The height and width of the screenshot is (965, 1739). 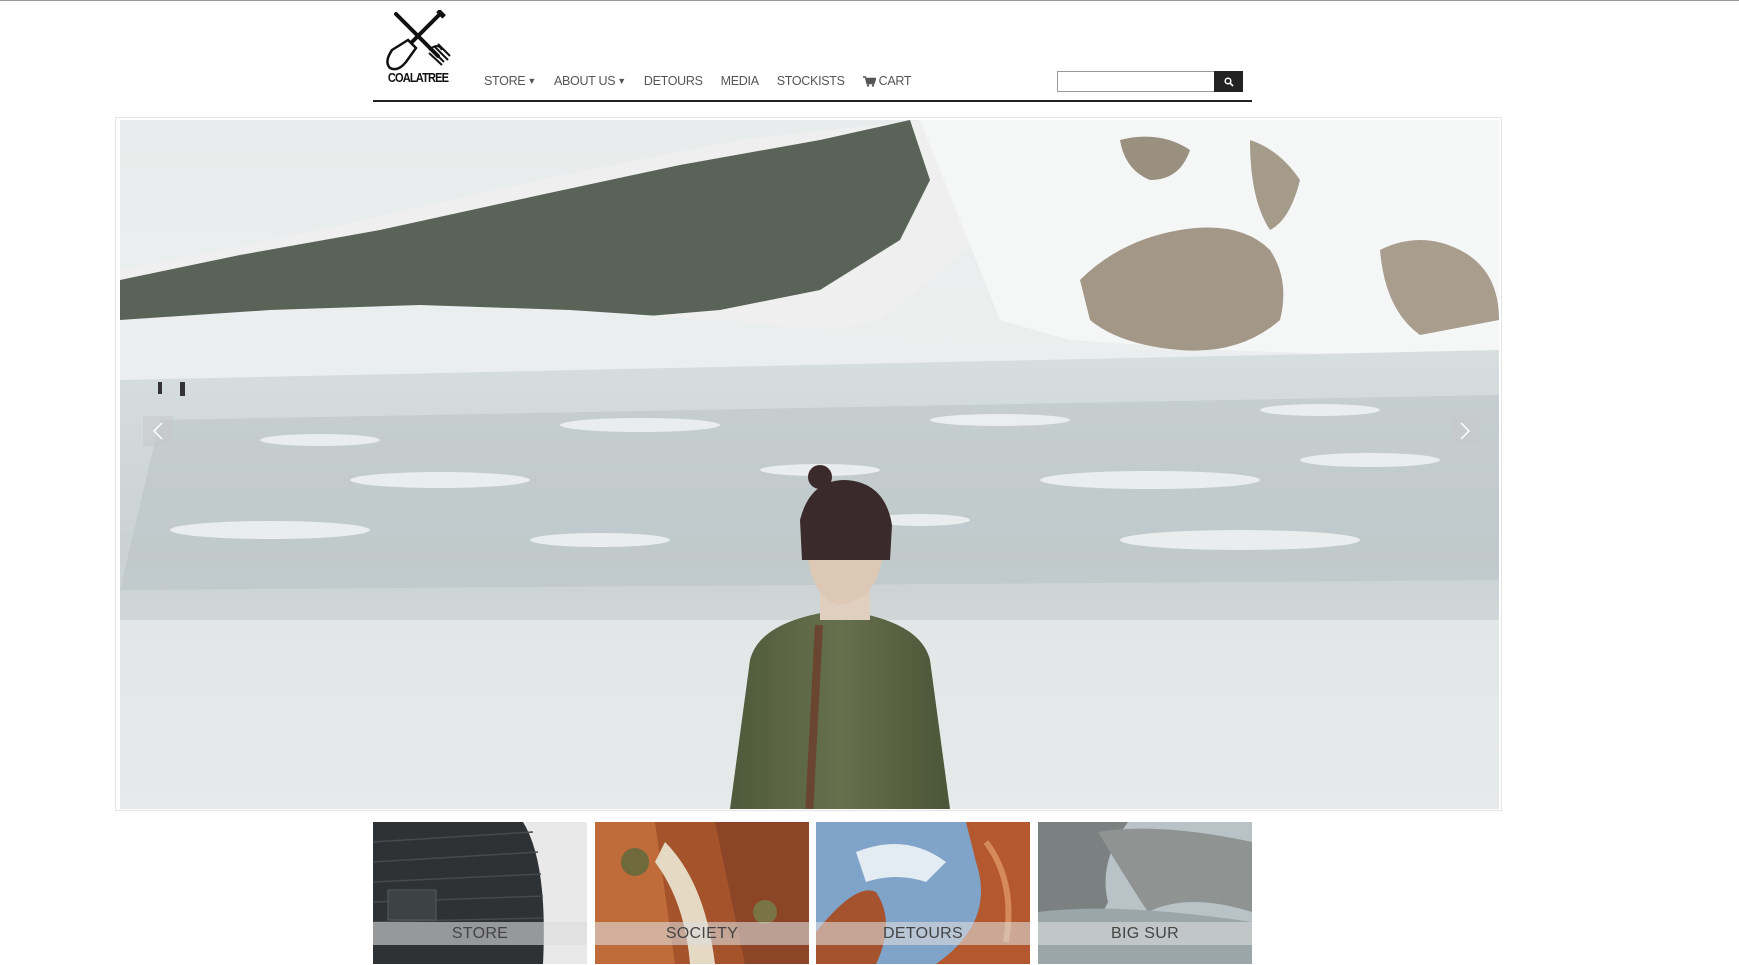 What do you see at coordinates (812, 101) in the screenshot?
I see `header-divider` at bounding box center [812, 101].